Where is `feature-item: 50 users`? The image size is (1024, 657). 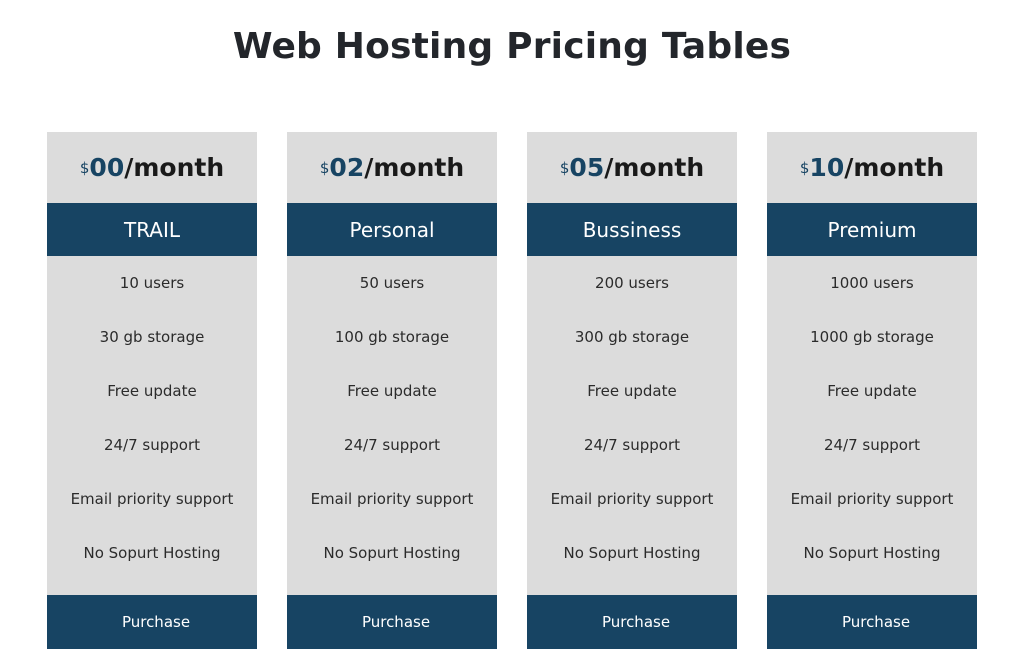 feature-item: 50 users is located at coordinates (392, 283).